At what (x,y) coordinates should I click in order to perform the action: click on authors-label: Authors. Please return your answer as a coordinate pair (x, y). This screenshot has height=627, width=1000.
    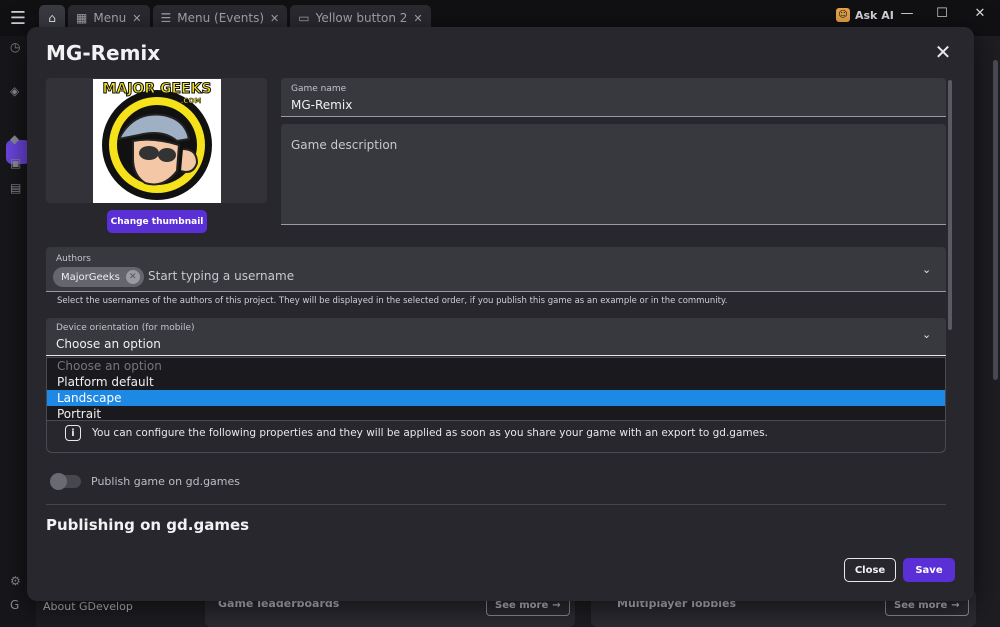
    Looking at the image, I should click on (73, 259).